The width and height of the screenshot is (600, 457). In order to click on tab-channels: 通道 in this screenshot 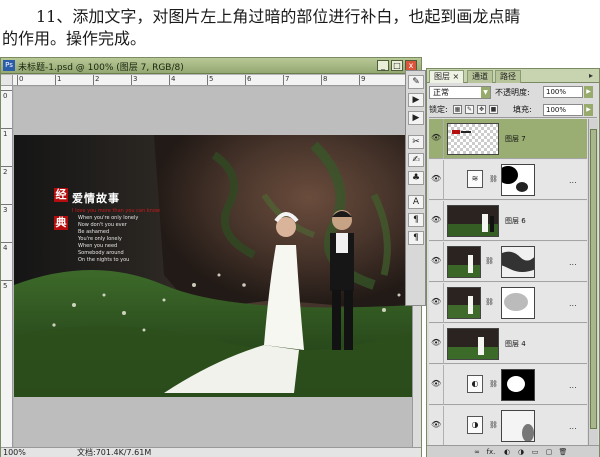, I will do `click(480, 76)`.